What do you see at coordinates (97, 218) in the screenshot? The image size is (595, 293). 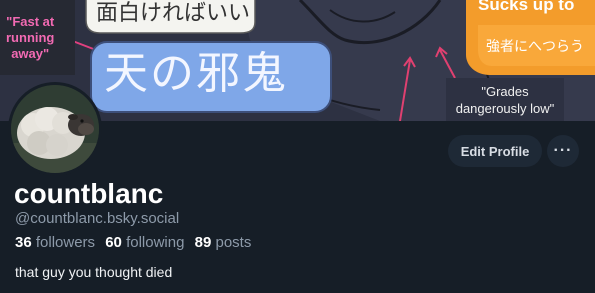 I see `profile-handle: @countblanc.bsky.social` at bounding box center [97, 218].